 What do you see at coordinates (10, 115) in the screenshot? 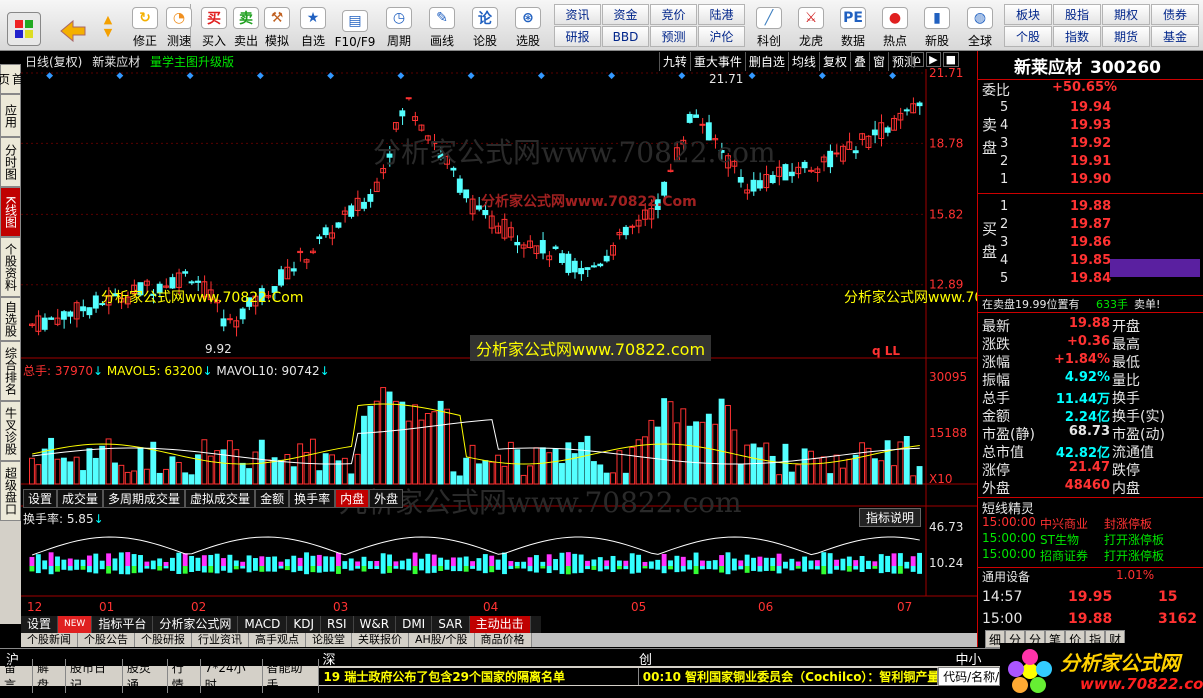
I see `left-tab: 应用` at bounding box center [10, 115].